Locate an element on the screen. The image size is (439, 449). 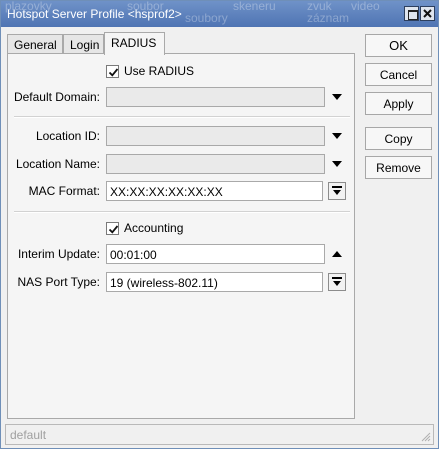
background-text: video is located at coordinates (365, 7).